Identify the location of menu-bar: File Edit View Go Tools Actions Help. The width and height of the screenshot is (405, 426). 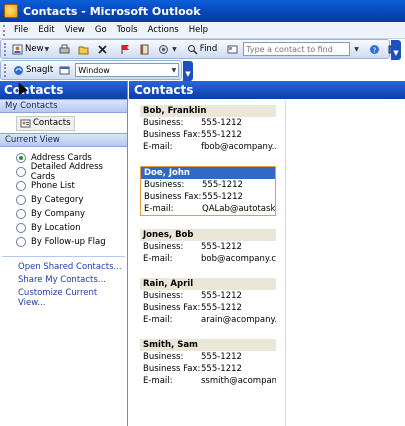
(202, 30).